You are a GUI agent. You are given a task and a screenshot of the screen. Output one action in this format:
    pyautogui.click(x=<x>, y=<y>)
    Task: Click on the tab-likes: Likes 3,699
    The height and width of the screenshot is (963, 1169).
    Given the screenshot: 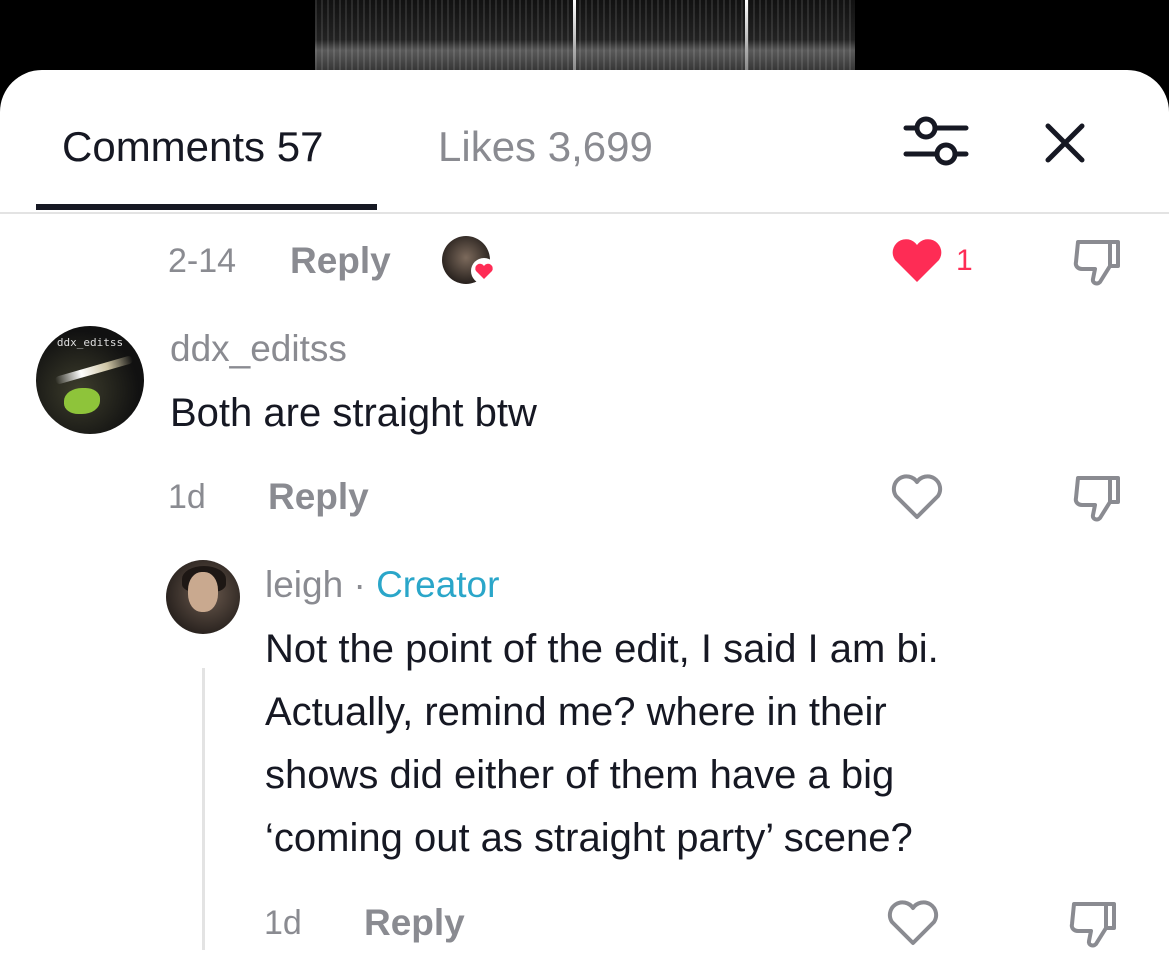 What is the action you would take?
    pyautogui.click(x=545, y=147)
    